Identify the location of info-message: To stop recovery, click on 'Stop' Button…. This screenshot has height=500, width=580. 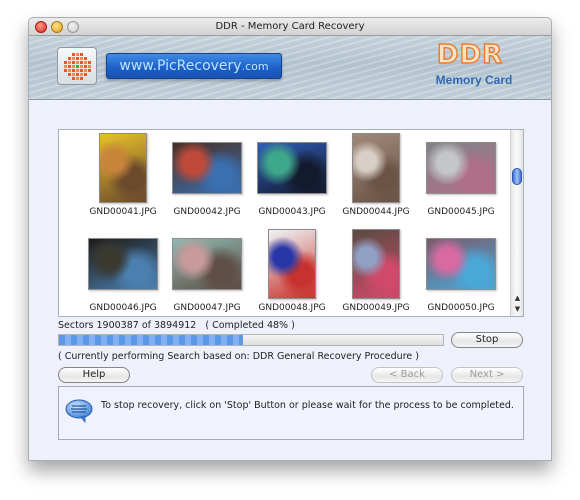
(307, 405).